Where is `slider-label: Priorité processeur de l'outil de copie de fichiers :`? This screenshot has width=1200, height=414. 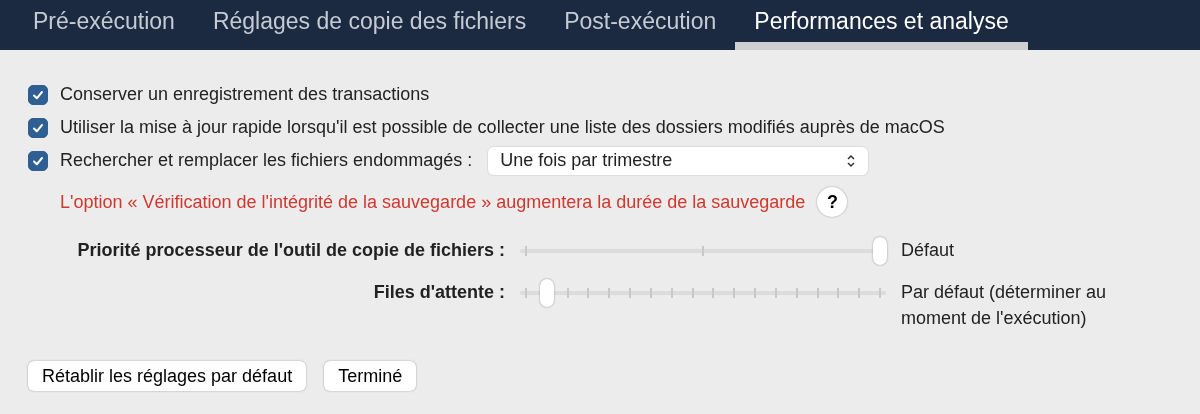 slider-label: Priorité processeur de l'outil de copie de fichiers : is located at coordinates (290, 250).